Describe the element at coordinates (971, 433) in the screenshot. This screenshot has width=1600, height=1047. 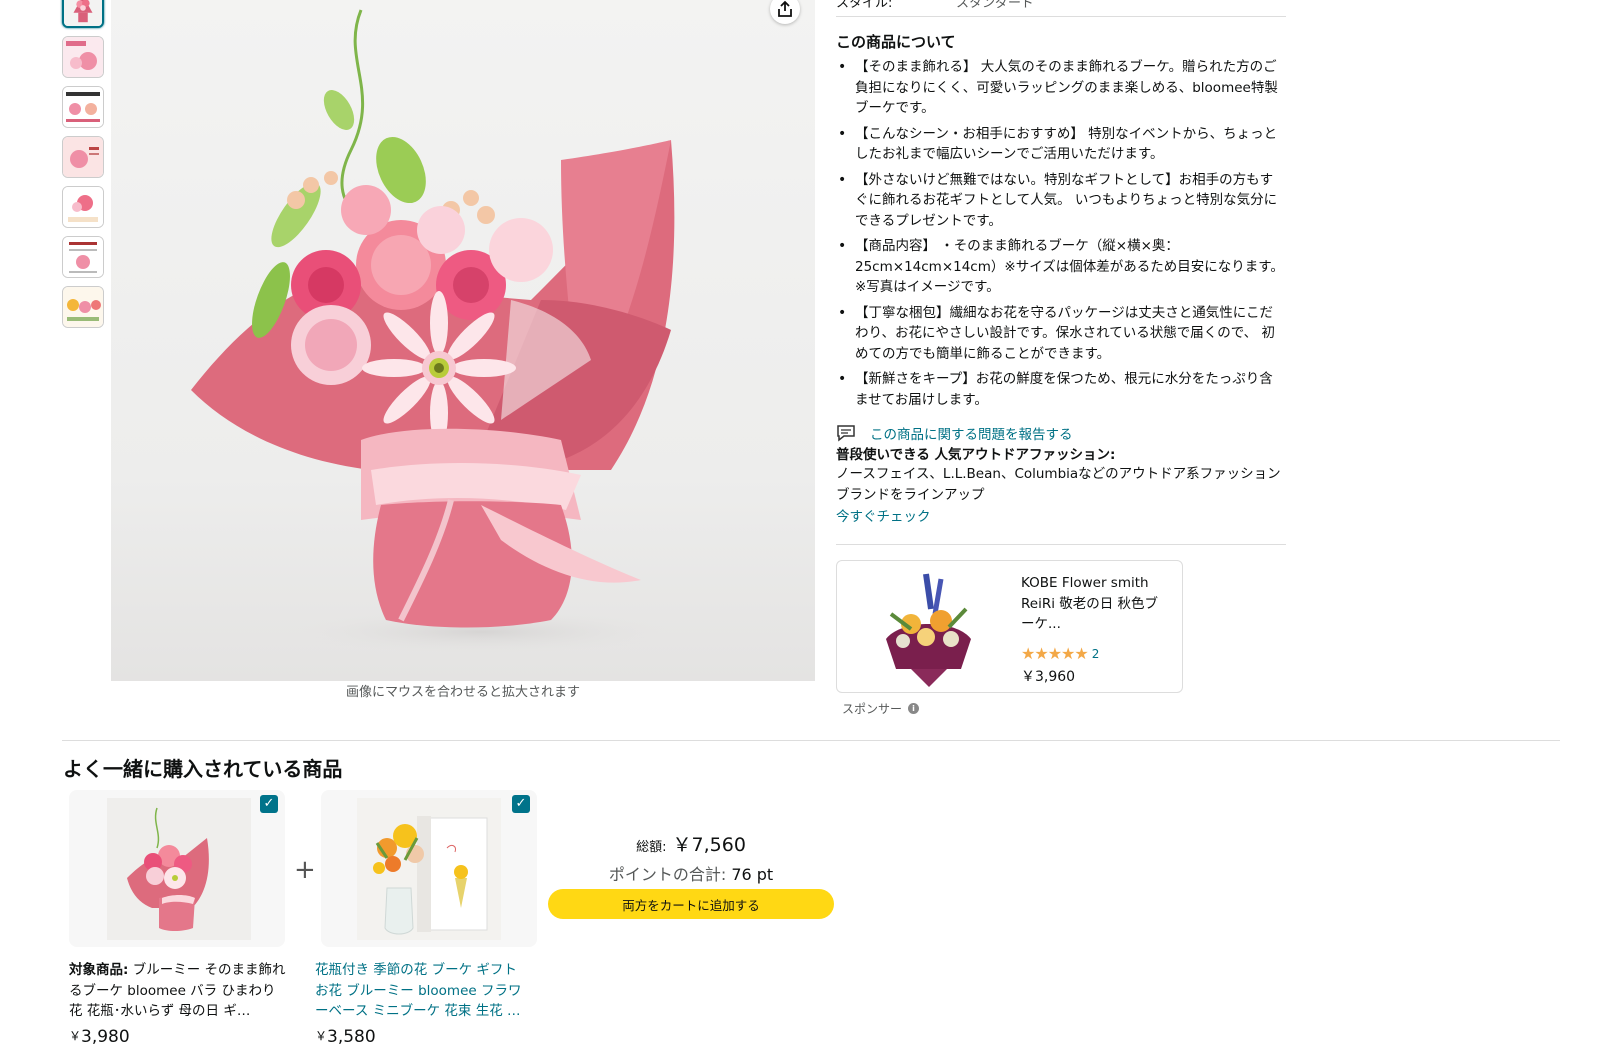
I see `report-issue-text: この商品に関する問題を報告する` at that location.